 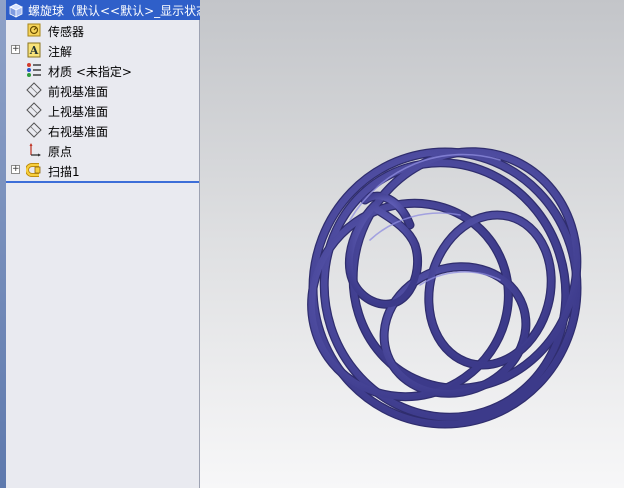 I want to click on tree-item-label: 原点, so click(x=60, y=152).